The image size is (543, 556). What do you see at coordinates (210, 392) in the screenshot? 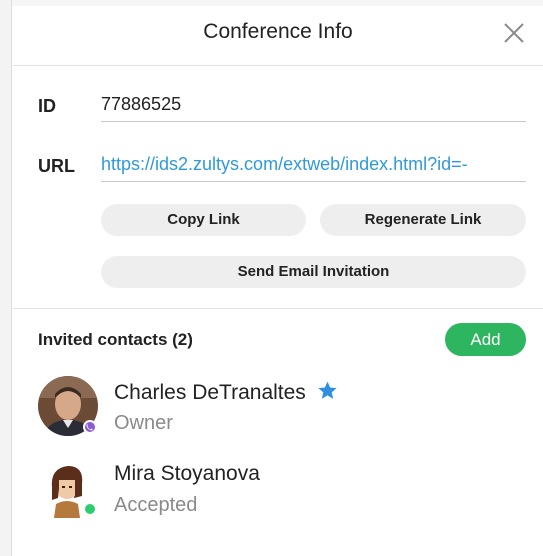
I see `contact-name: Charles DeTranaltes` at bounding box center [210, 392].